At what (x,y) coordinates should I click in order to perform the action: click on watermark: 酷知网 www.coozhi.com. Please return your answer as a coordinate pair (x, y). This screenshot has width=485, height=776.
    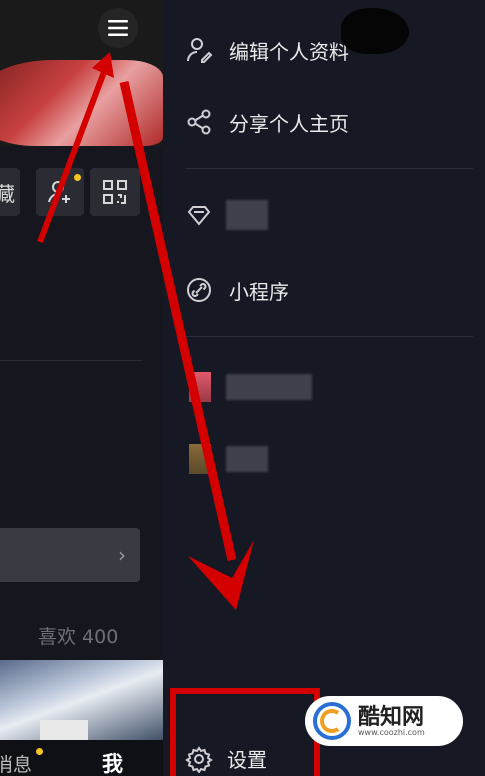
    Looking at the image, I should click on (384, 721).